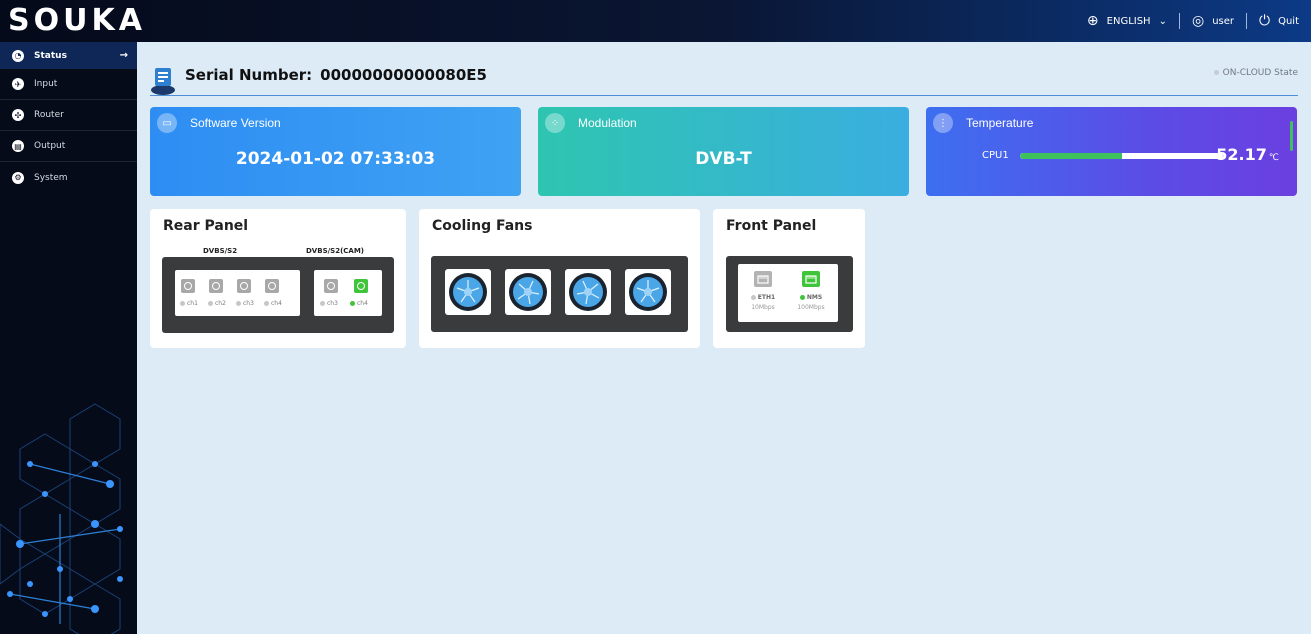 This screenshot has width=1311, height=634. Describe the element at coordinates (68, 115) in the screenshot. I see `sidebar-item-router: ✣ Router` at that location.